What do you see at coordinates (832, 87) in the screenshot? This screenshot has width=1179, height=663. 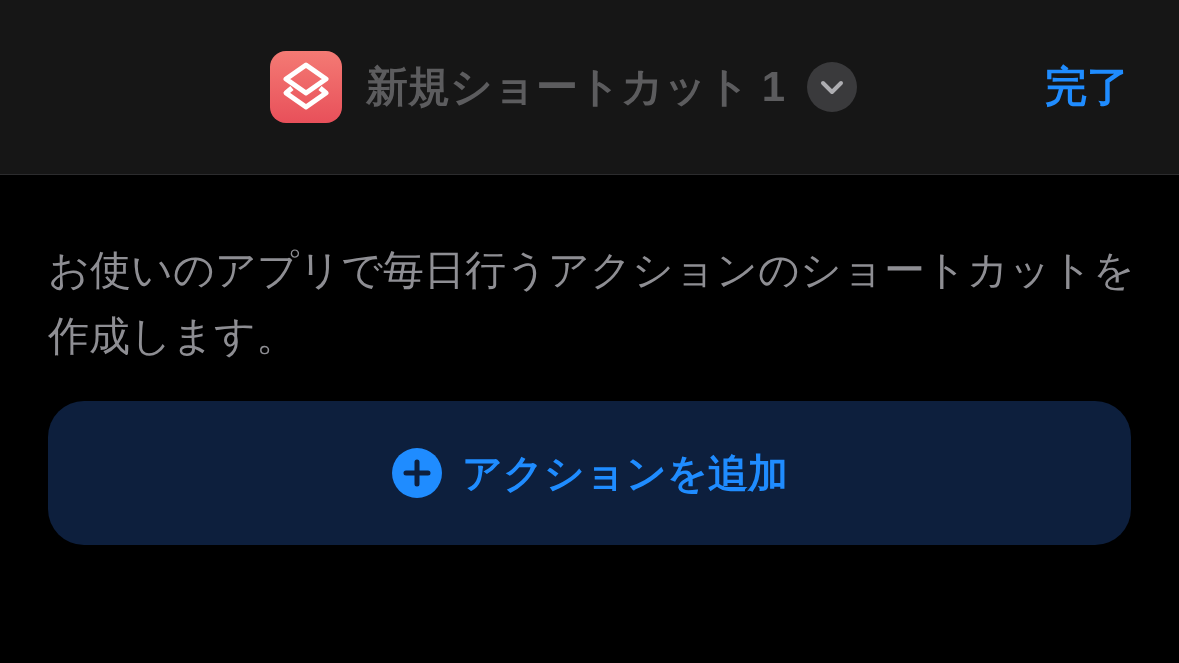 I see `chevron-down-icon` at bounding box center [832, 87].